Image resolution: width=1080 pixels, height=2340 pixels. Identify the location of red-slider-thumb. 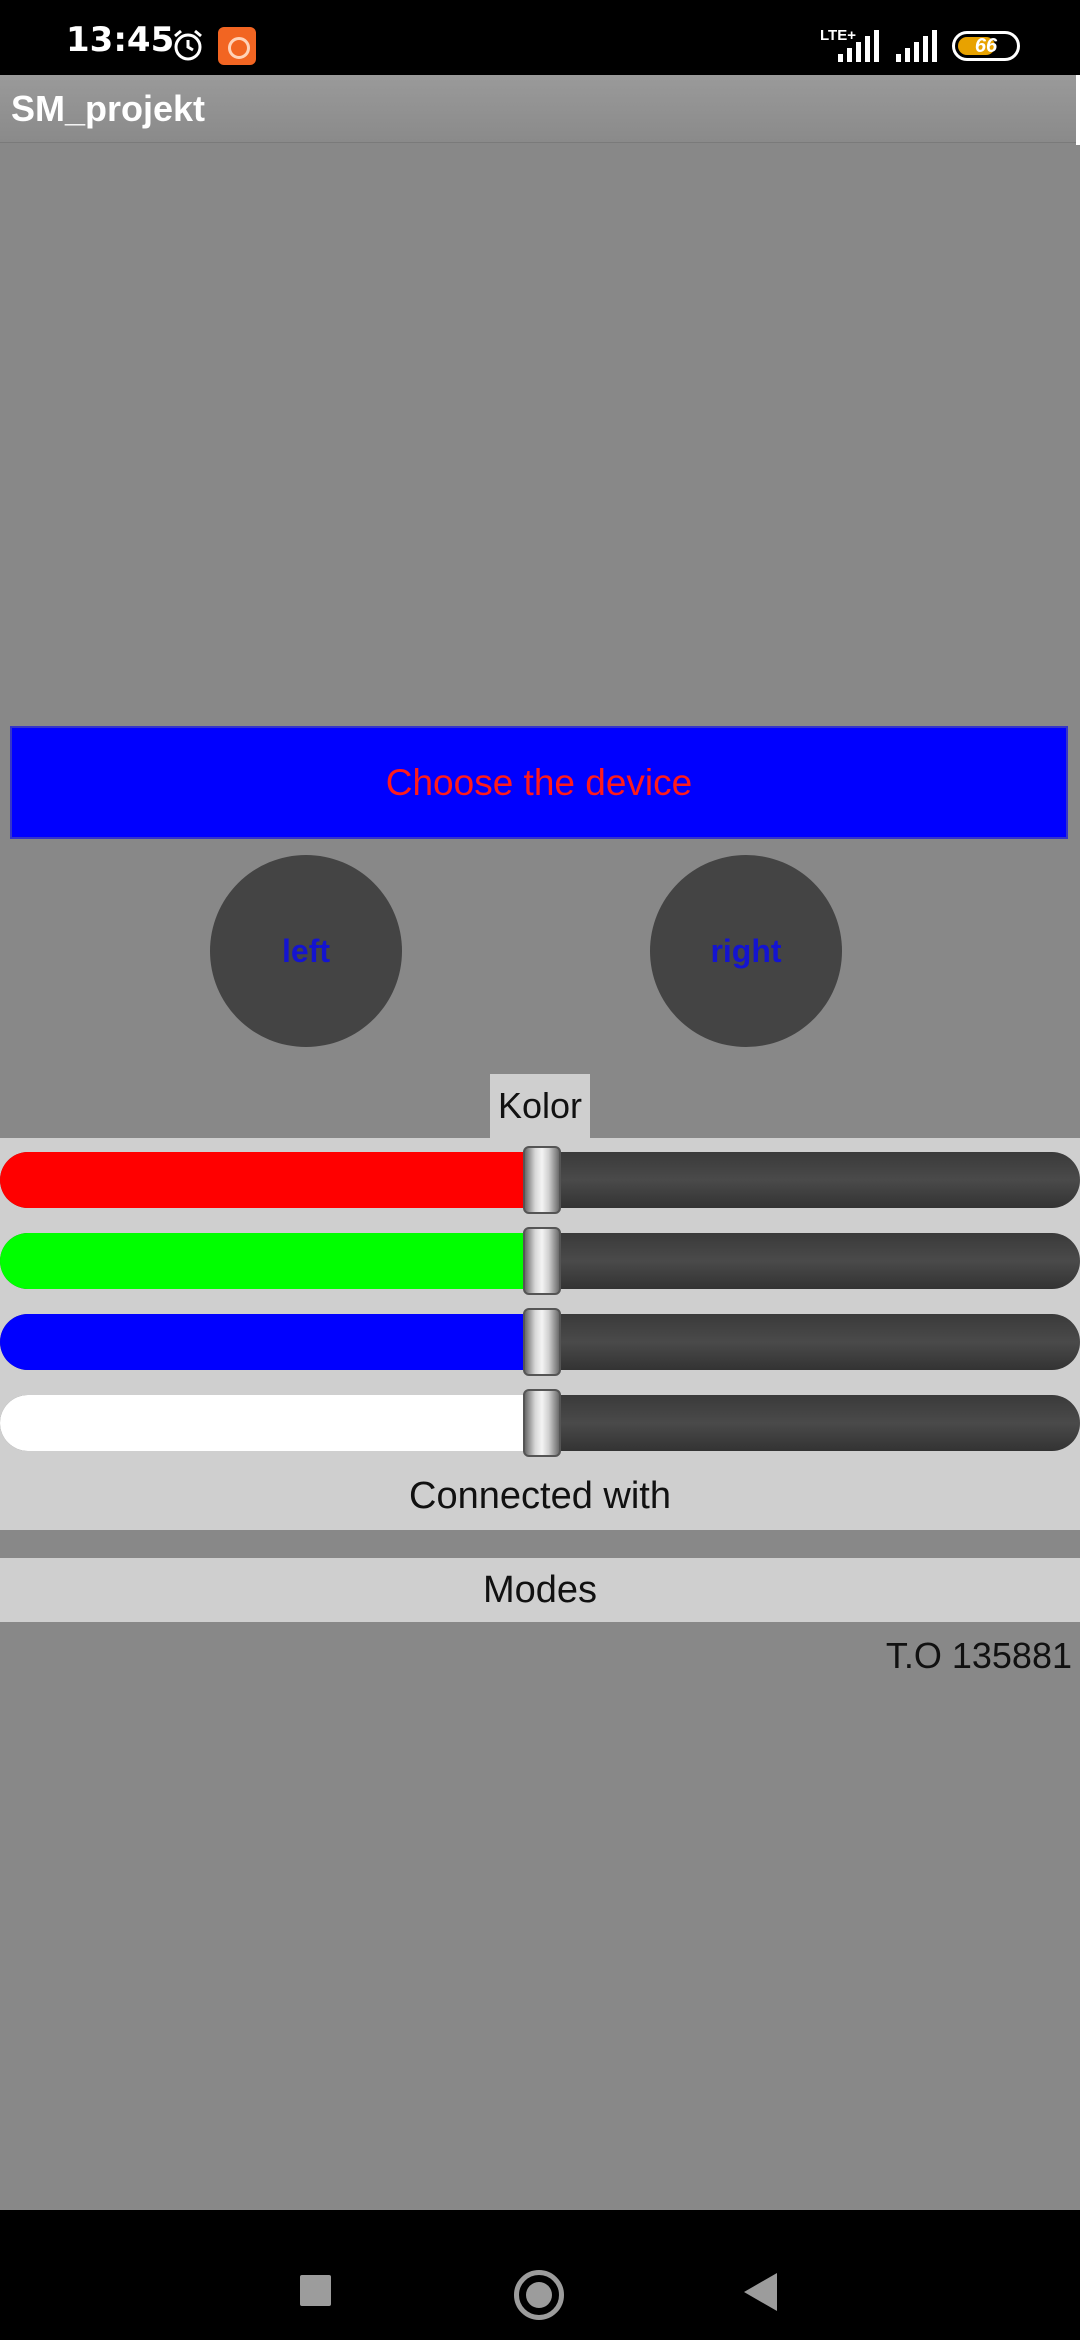
(542, 1180).